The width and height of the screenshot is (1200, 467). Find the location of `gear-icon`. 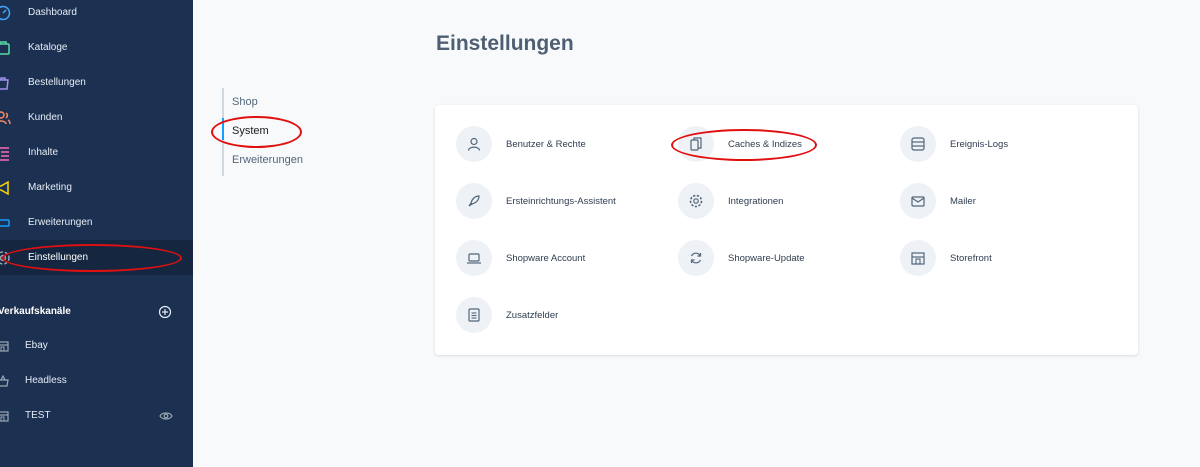

gear-icon is located at coordinates (696, 201).